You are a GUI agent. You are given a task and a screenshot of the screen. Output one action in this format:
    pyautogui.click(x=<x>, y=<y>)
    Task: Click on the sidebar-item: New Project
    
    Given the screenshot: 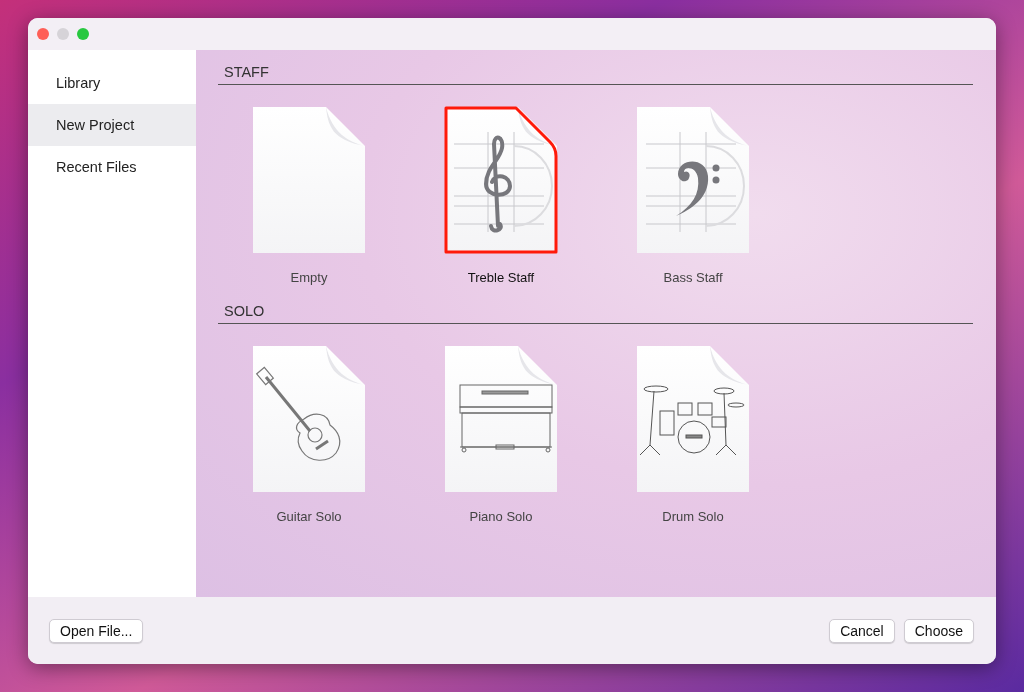 What is the action you would take?
    pyautogui.click(x=112, y=125)
    